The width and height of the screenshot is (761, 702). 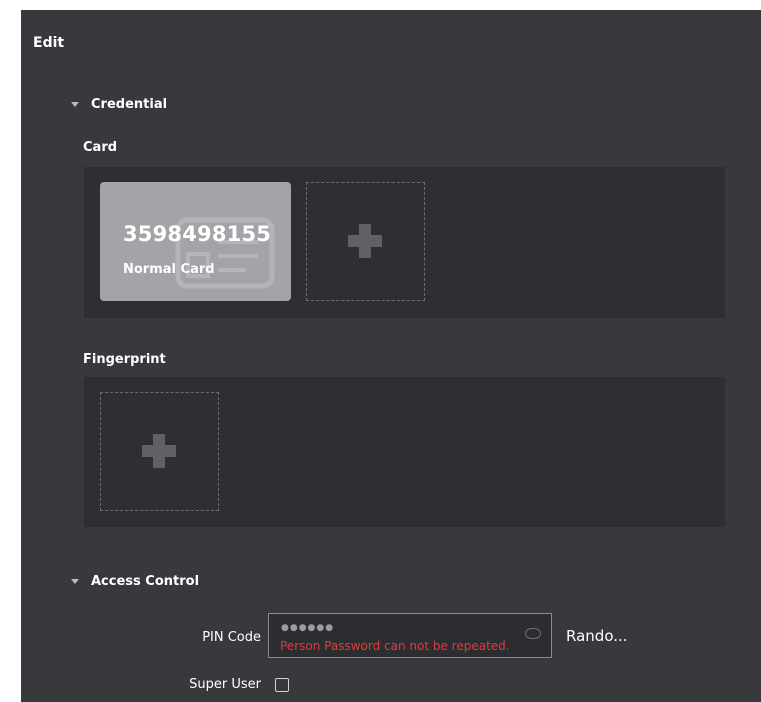 I want to click on card-number: 3598498155, so click(x=197, y=234).